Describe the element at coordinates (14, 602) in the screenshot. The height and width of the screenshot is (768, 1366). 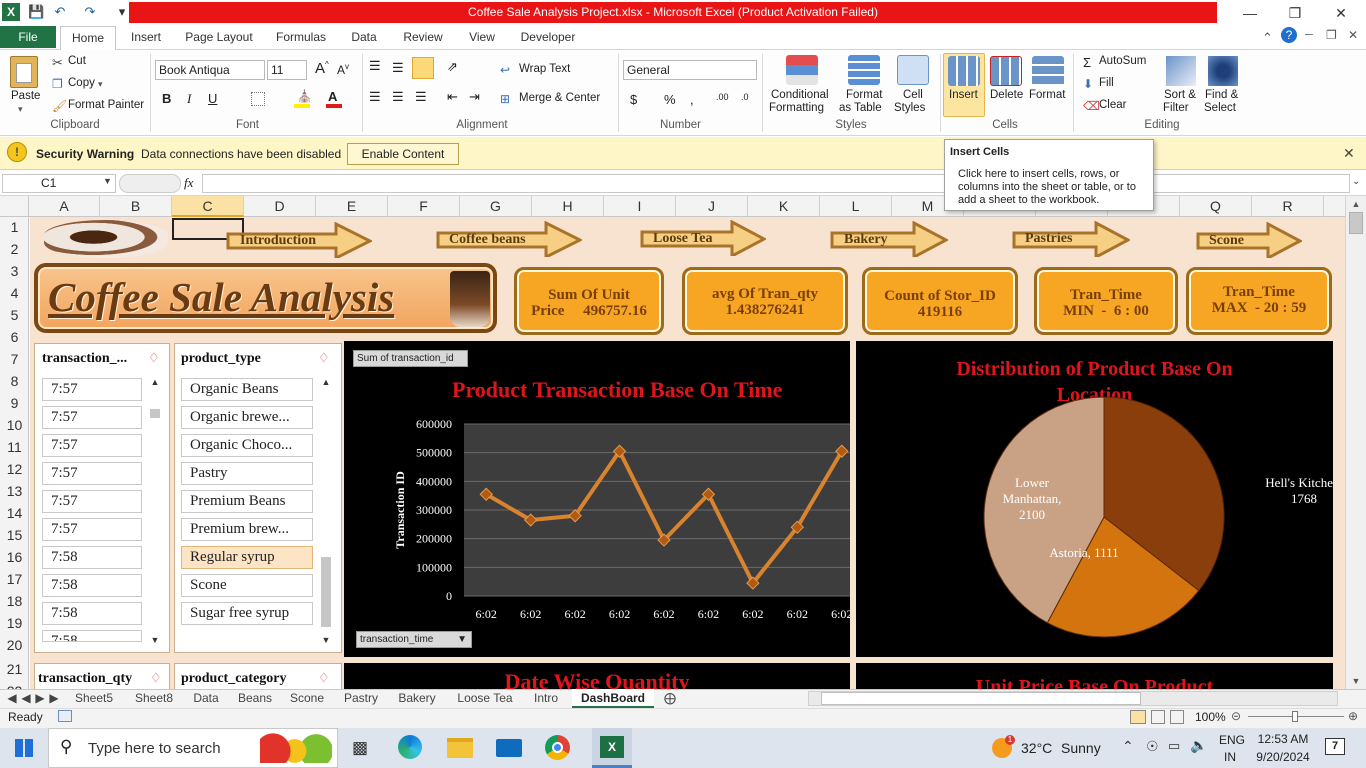
I see `row-header: 18` at that location.